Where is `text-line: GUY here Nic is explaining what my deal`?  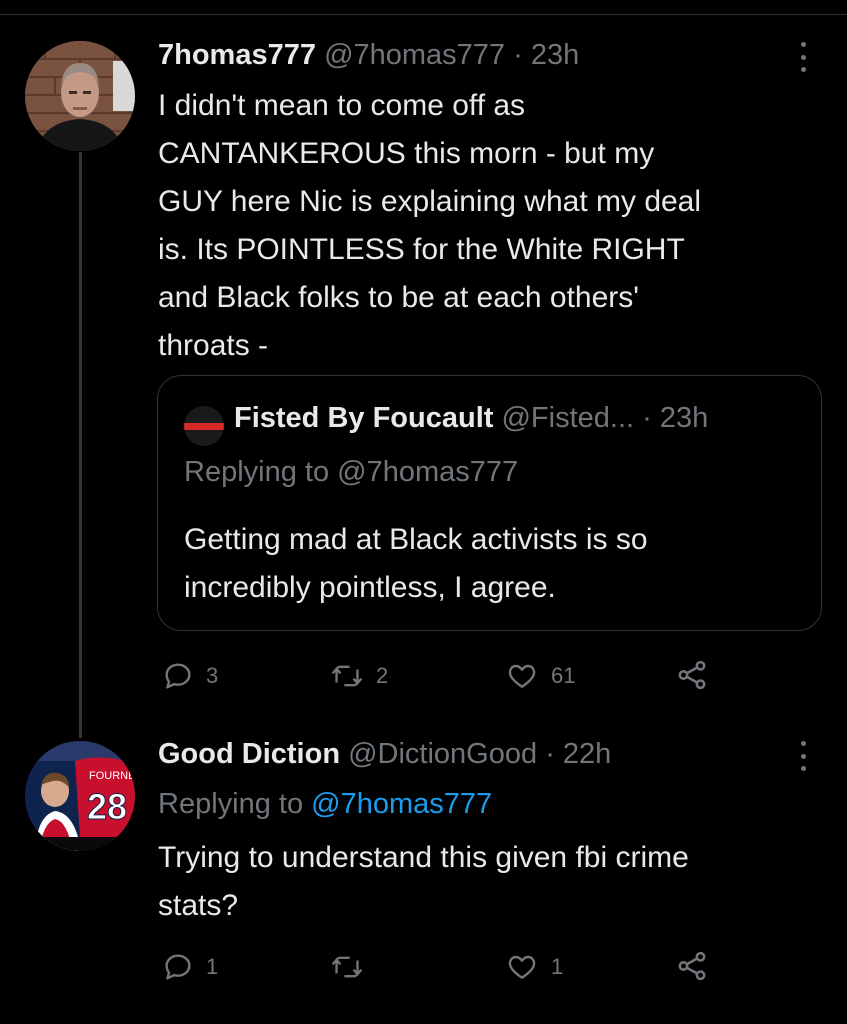 text-line: GUY here Nic is explaining what my deal is located at coordinates (430, 201).